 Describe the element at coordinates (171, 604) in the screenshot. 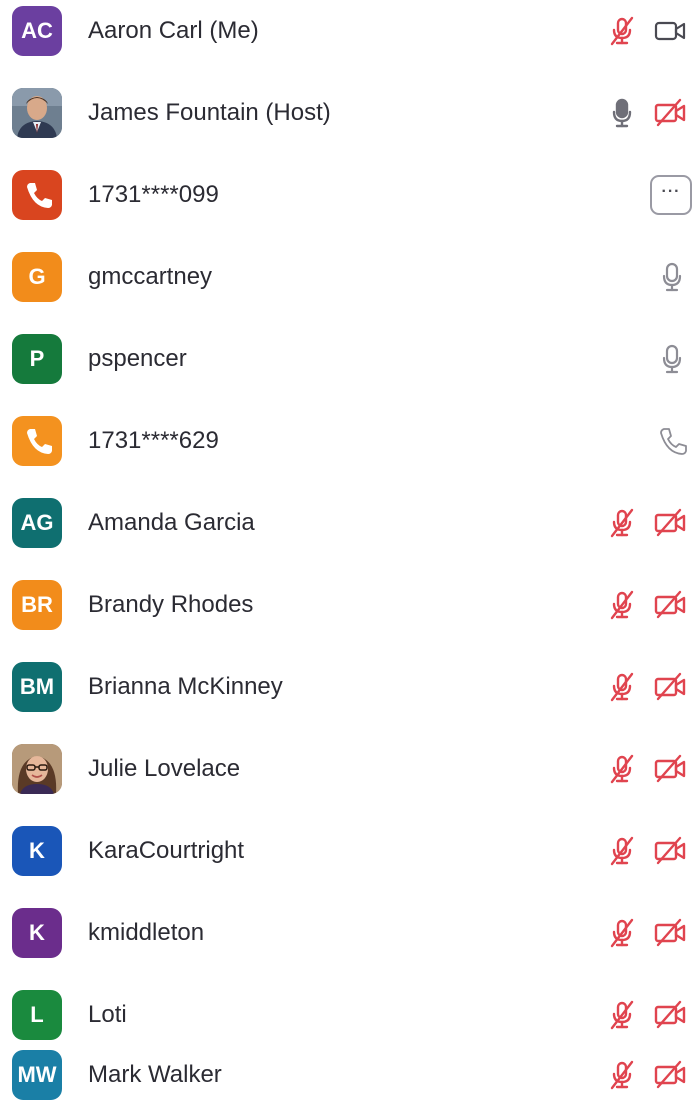

I see `participant-name: Brandy Rhodes` at that location.